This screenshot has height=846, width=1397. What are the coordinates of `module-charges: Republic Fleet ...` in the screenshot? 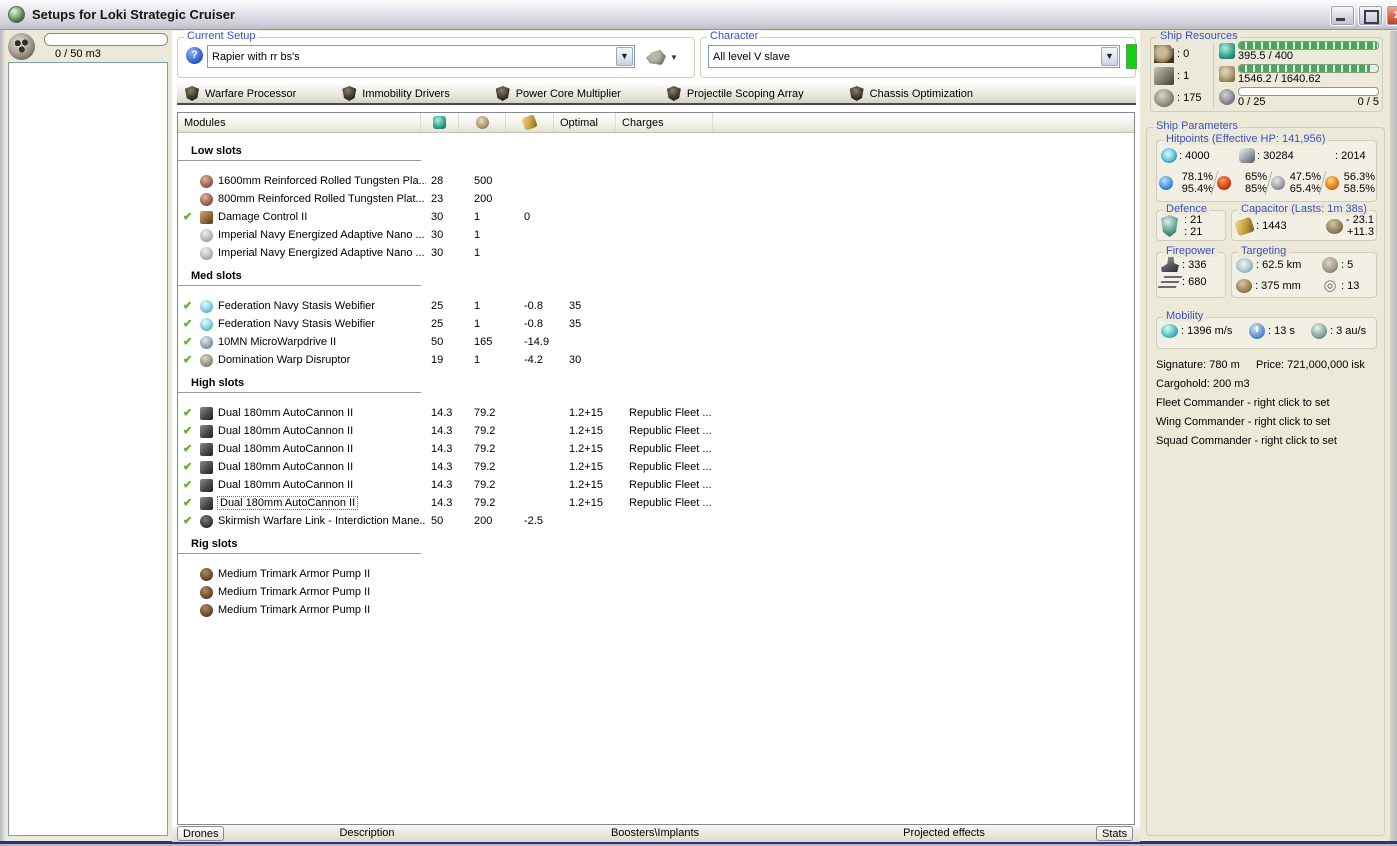 It's located at (670, 449).